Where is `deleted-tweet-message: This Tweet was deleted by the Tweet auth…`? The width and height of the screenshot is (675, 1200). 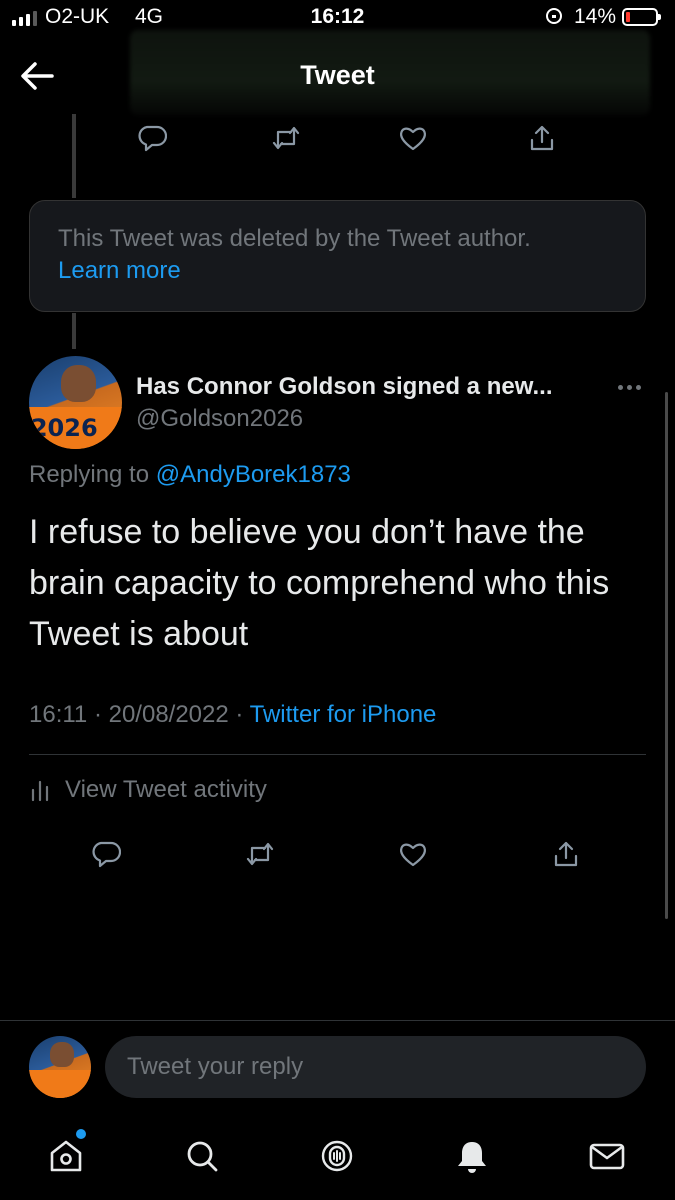
deleted-tweet-message: This Tweet was deleted by the Tweet auth… is located at coordinates (294, 238).